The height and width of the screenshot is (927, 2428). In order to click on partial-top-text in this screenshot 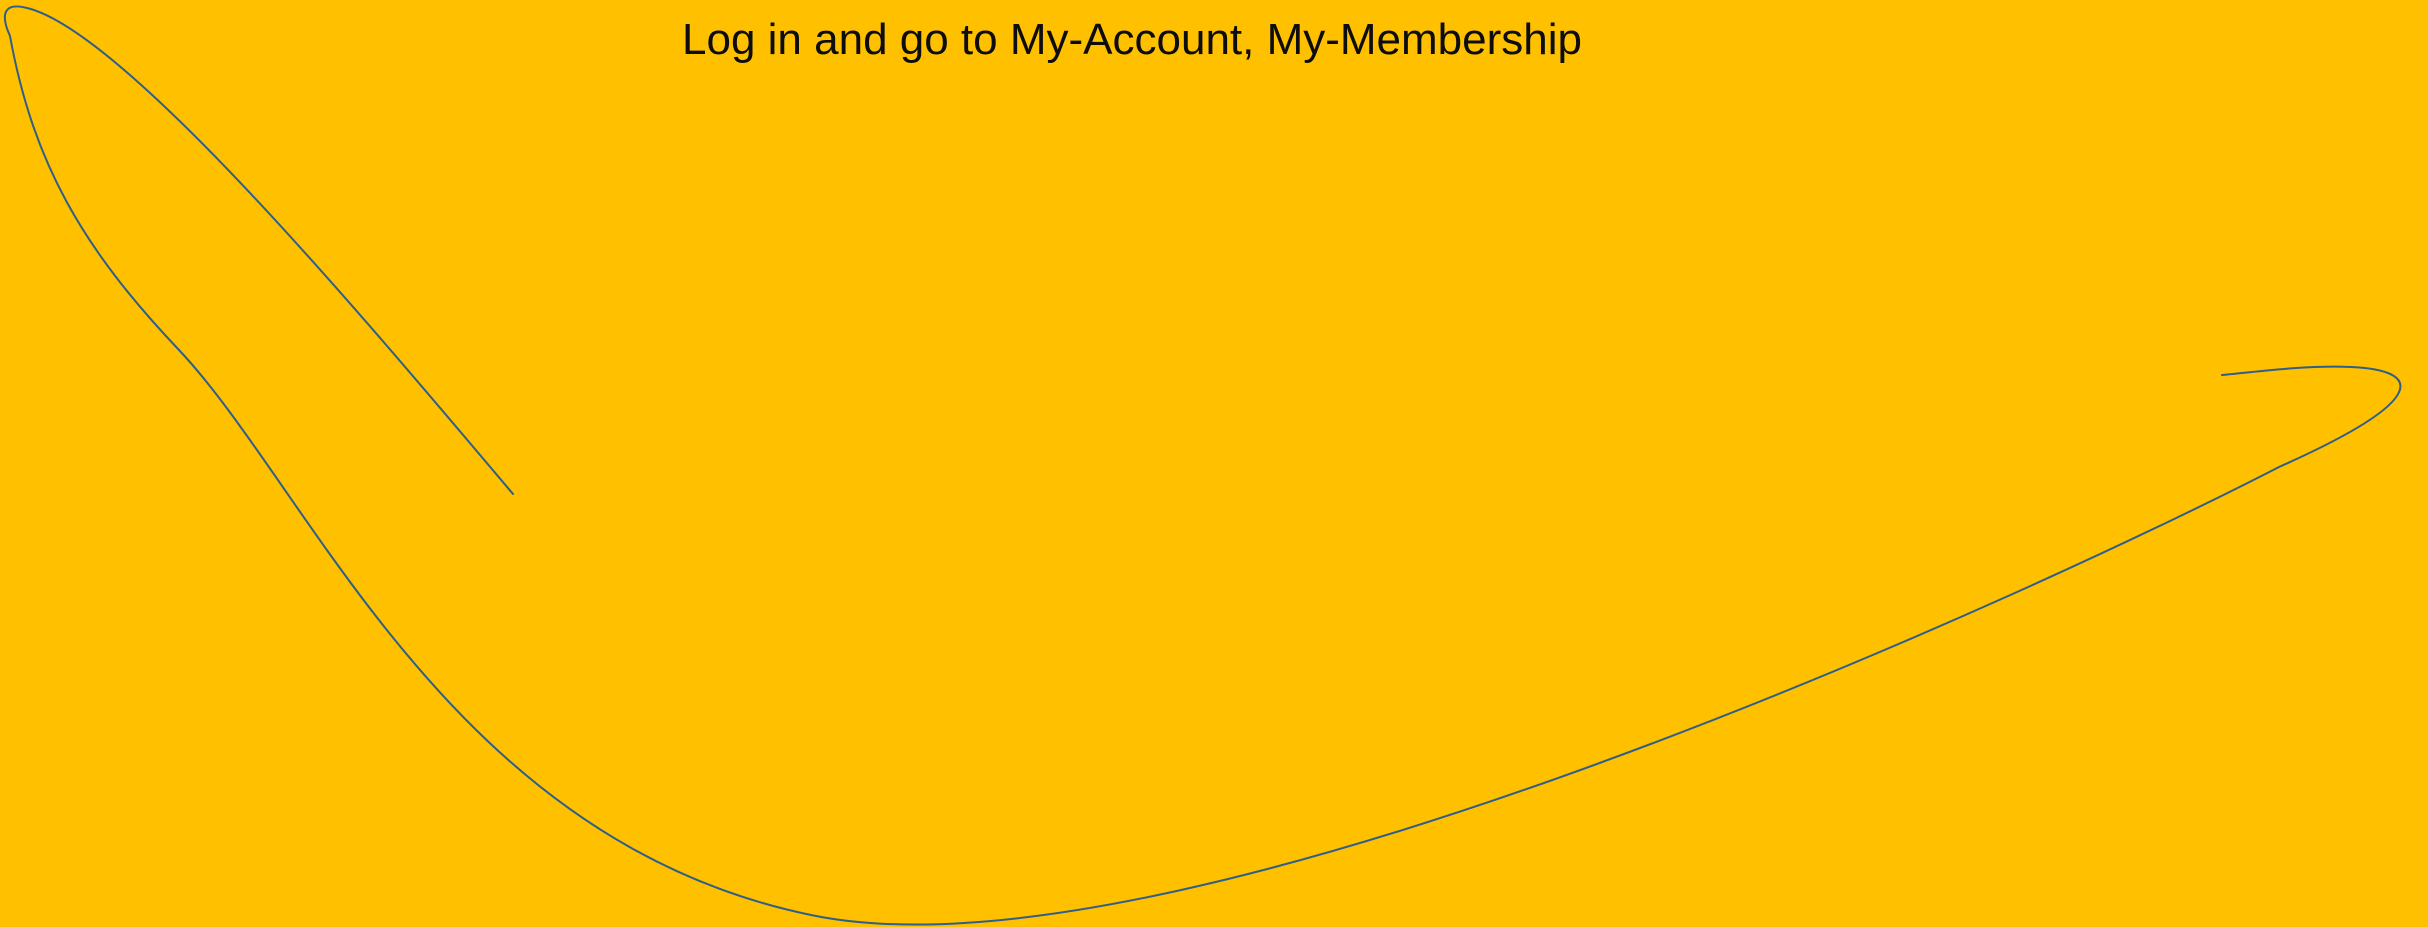, I will do `click(1130, 4)`.